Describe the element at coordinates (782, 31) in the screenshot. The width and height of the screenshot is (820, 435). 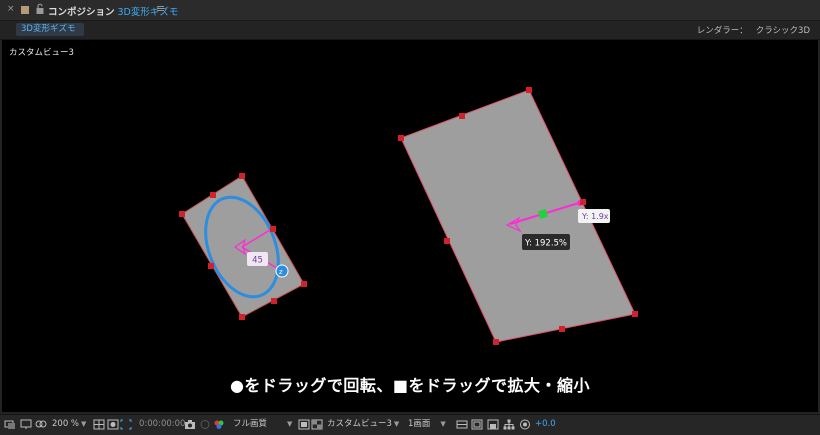
I see `renderer-value: クラシック3D` at that location.